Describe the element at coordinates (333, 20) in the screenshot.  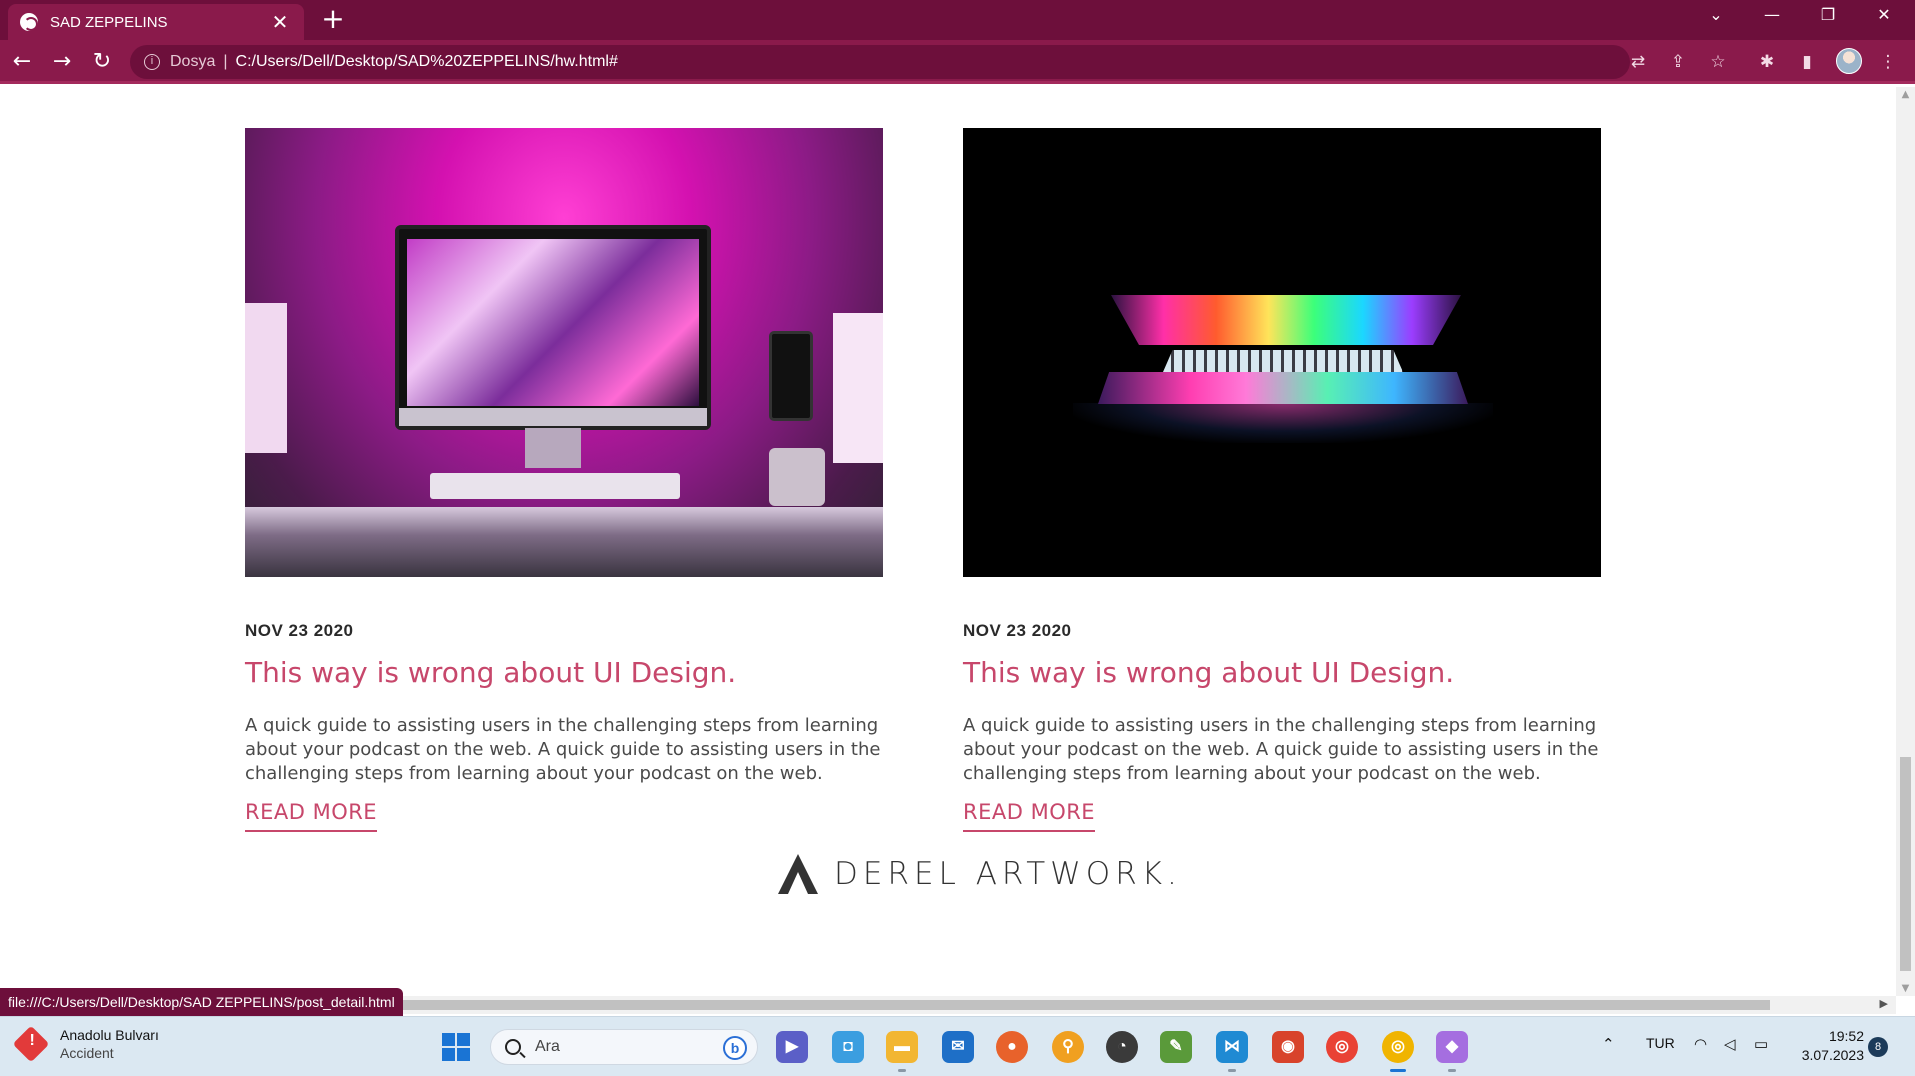
I see `new-tab-button: +` at that location.